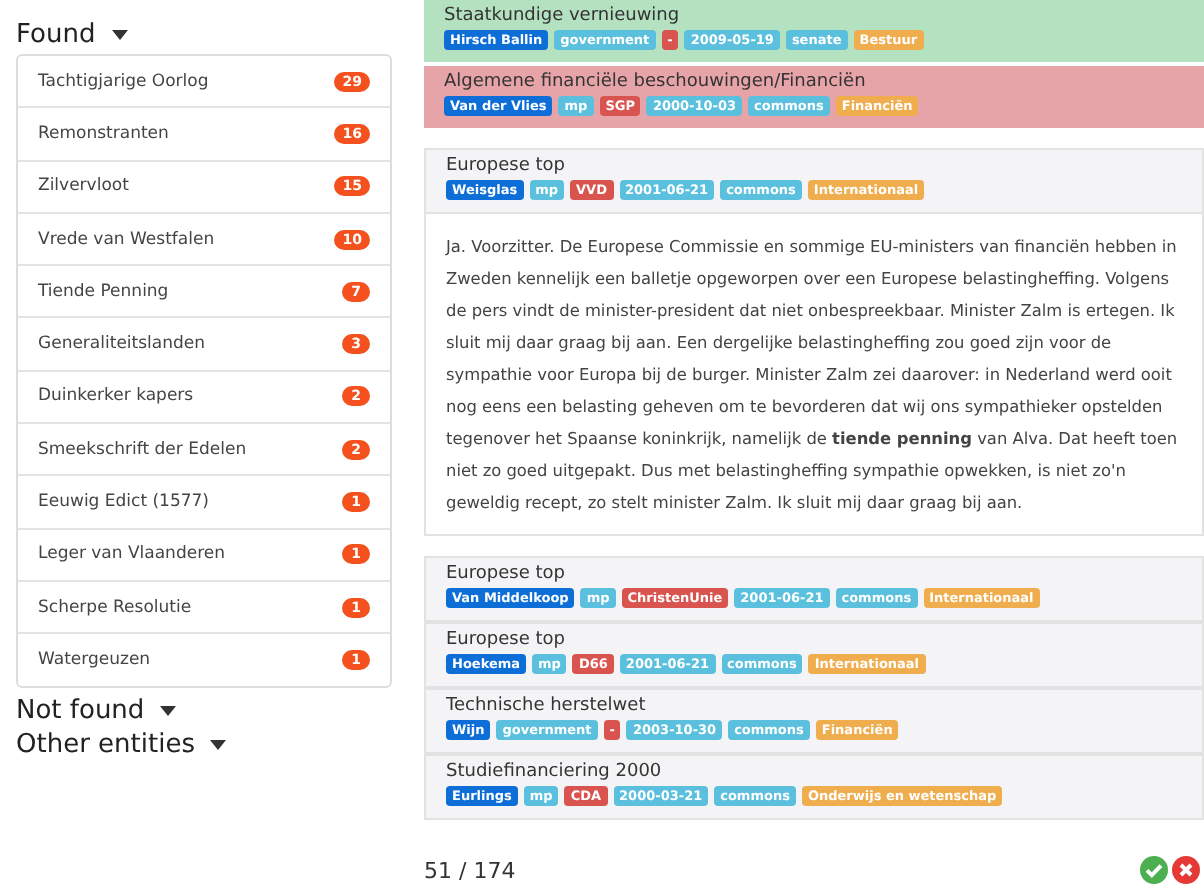 The image size is (1204, 892). Describe the element at coordinates (1186, 870) in the screenshot. I see `close-icon` at that location.